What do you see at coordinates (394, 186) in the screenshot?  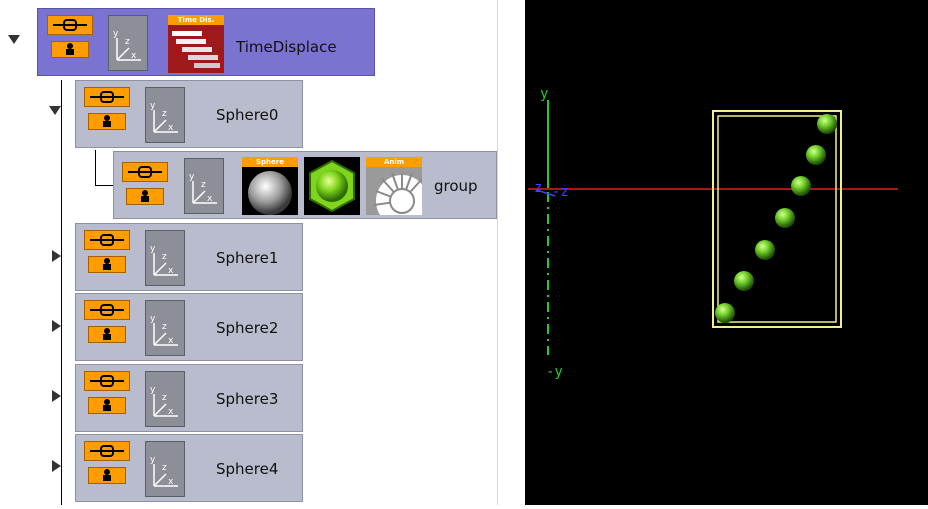 I see `animation-icon: Anim` at bounding box center [394, 186].